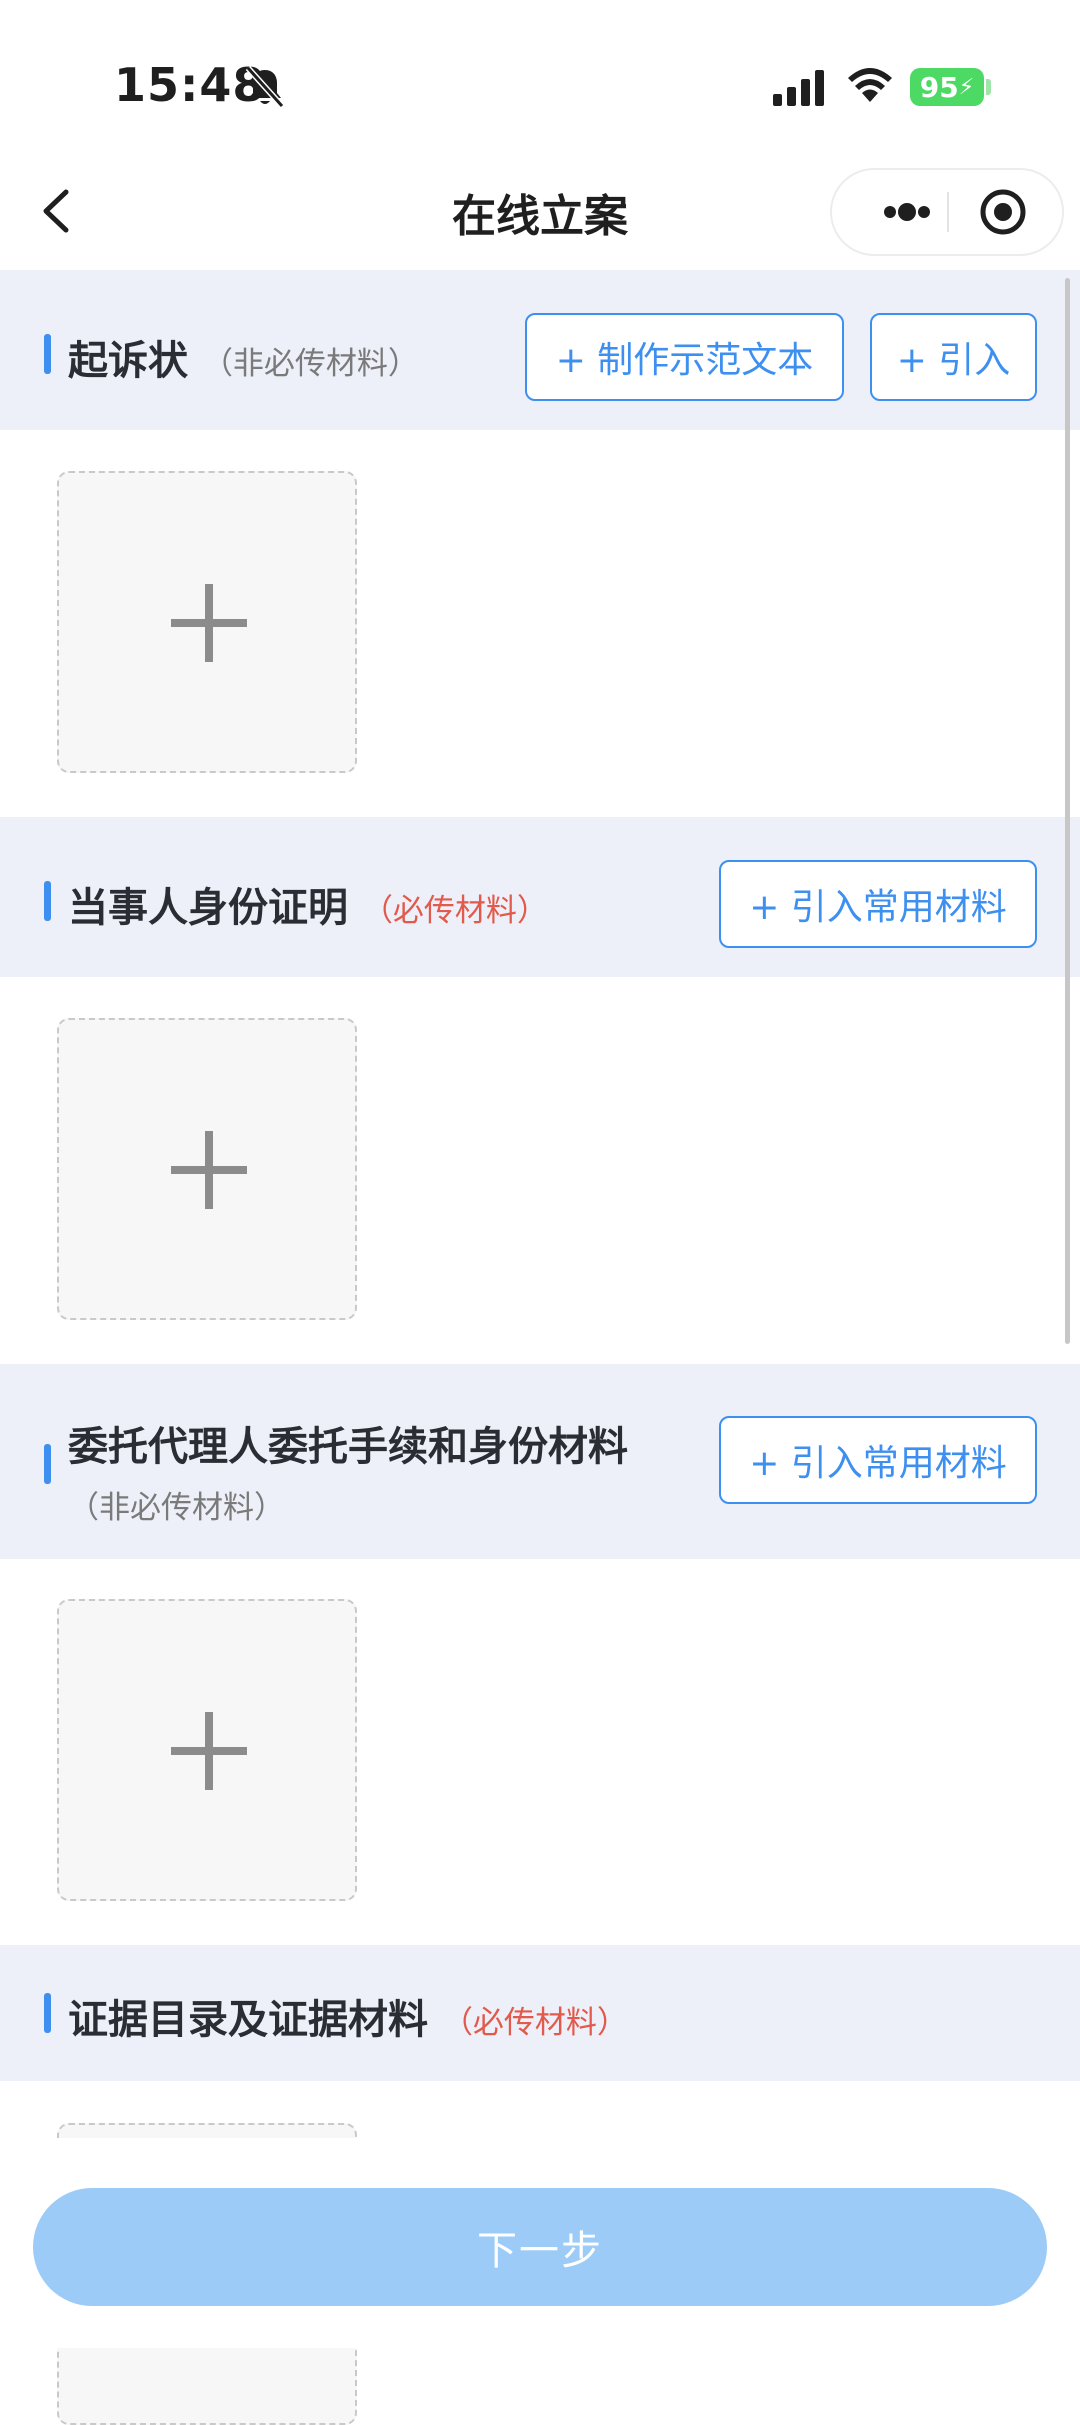 The image size is (1080, 2425). What do you see at coordinates (348, 1447) in the screenshot?
I see `section-title-text: 委托代理人委托手续和身份材料` at bounding box center [348, 1447].